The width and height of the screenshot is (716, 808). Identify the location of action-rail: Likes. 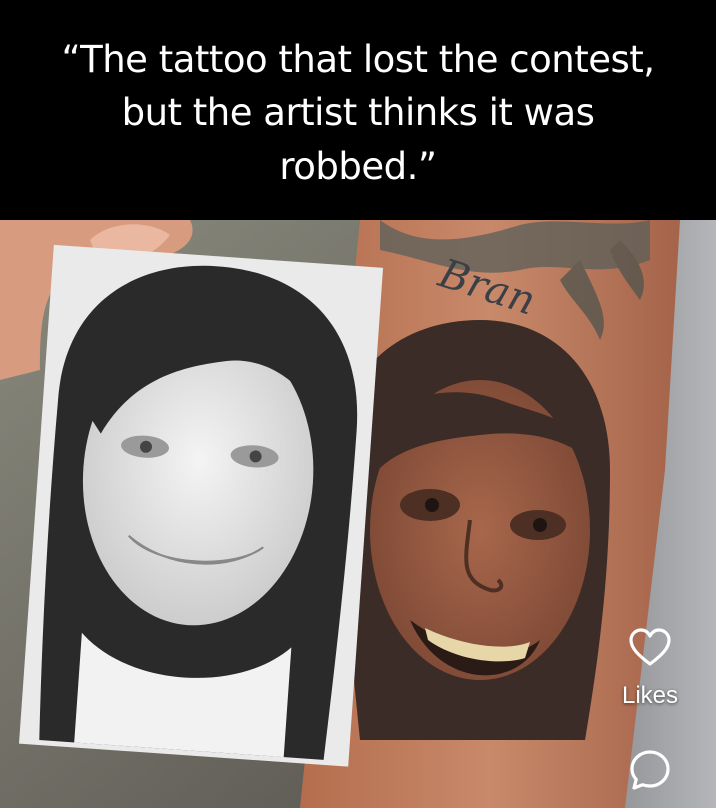
(650, 709).